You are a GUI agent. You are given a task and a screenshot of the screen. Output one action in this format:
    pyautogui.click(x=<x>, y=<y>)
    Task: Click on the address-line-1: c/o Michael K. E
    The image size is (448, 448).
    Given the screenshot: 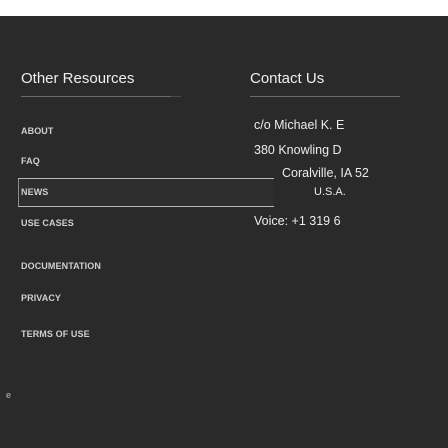 What is the action you would take?
    pyautogui.click(x=299, y=125)
    